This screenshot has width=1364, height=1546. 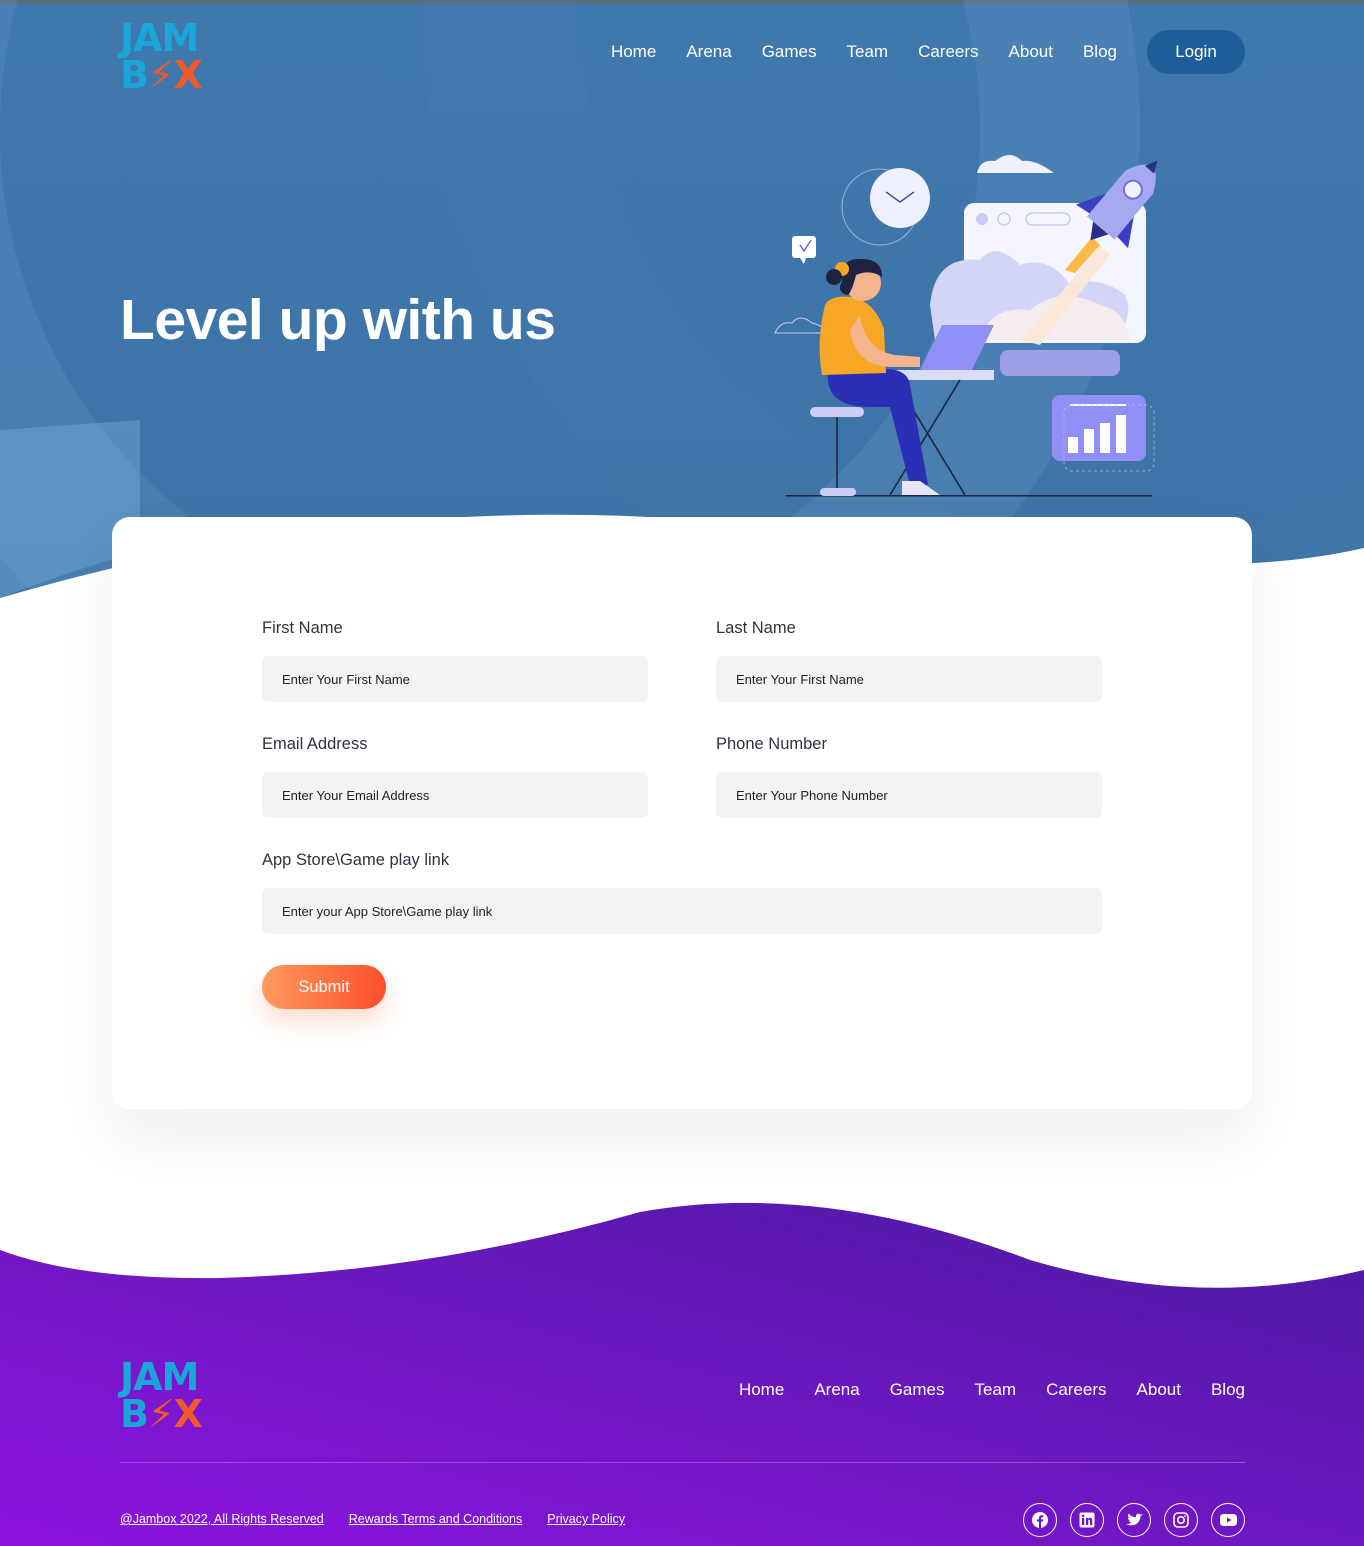 What do you see at coordinates (682, 1462) in the screenshot?
I see `footer-divider` at bounding box center [682, 1462].